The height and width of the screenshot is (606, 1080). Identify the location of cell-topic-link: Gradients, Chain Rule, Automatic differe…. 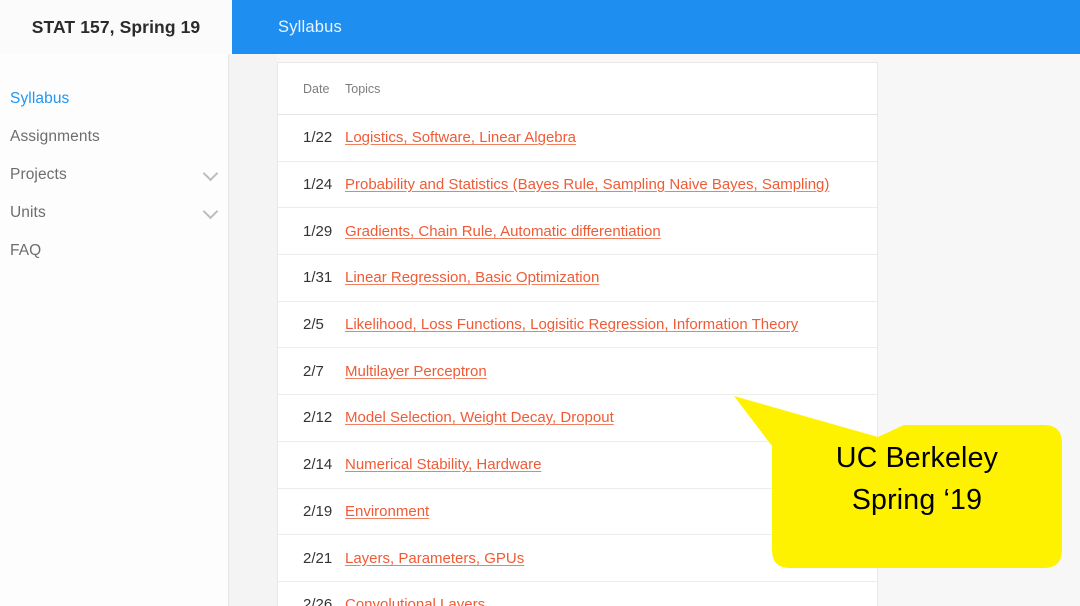
(503, 231).